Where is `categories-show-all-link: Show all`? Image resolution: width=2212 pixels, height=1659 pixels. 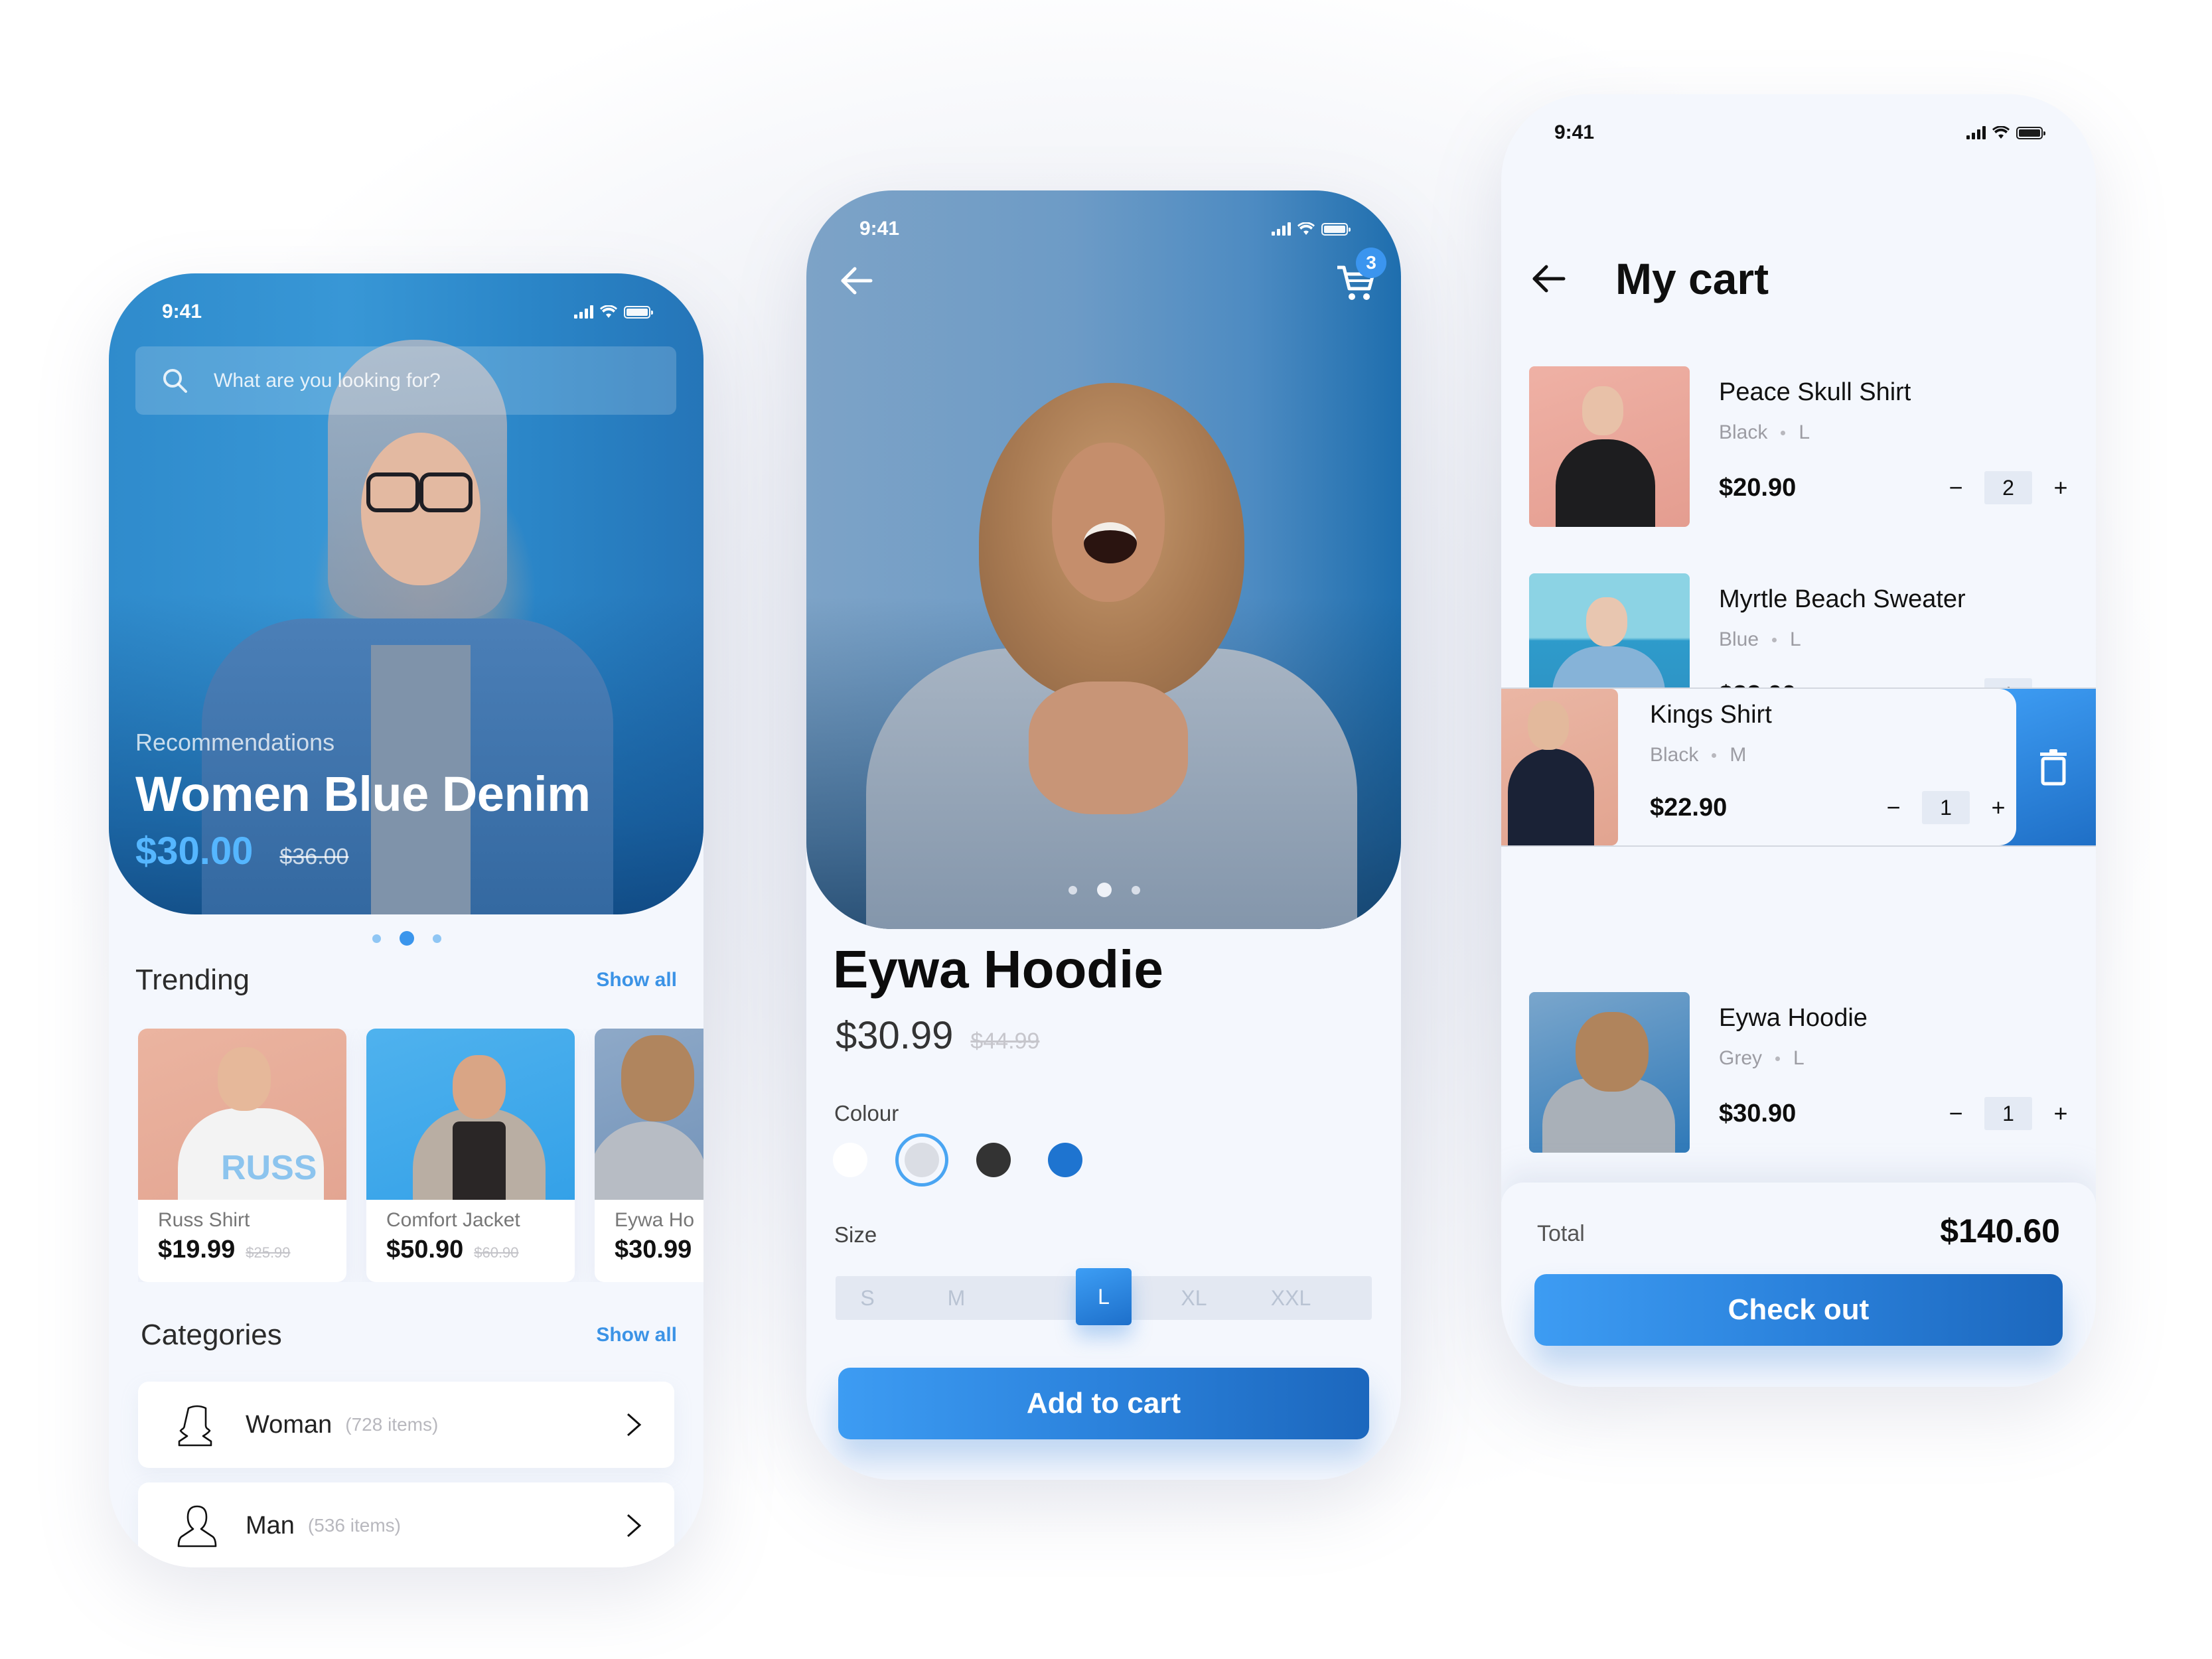
categories-show-all-link: Show all is located at coordinates (637, 1335).